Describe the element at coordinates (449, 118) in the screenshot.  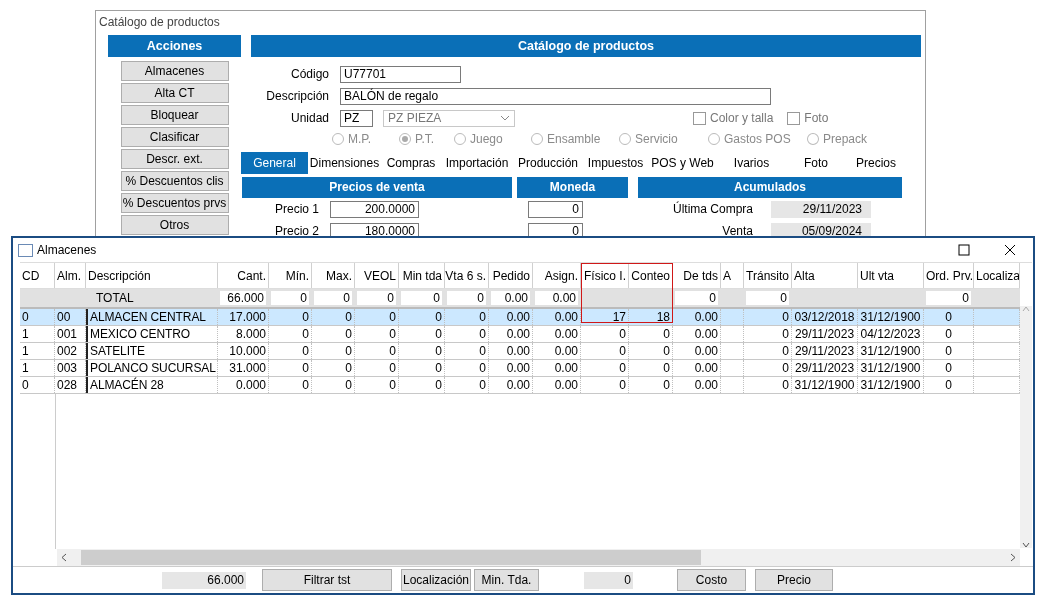
I see `dropdown: PZ PIEZA` at that location.